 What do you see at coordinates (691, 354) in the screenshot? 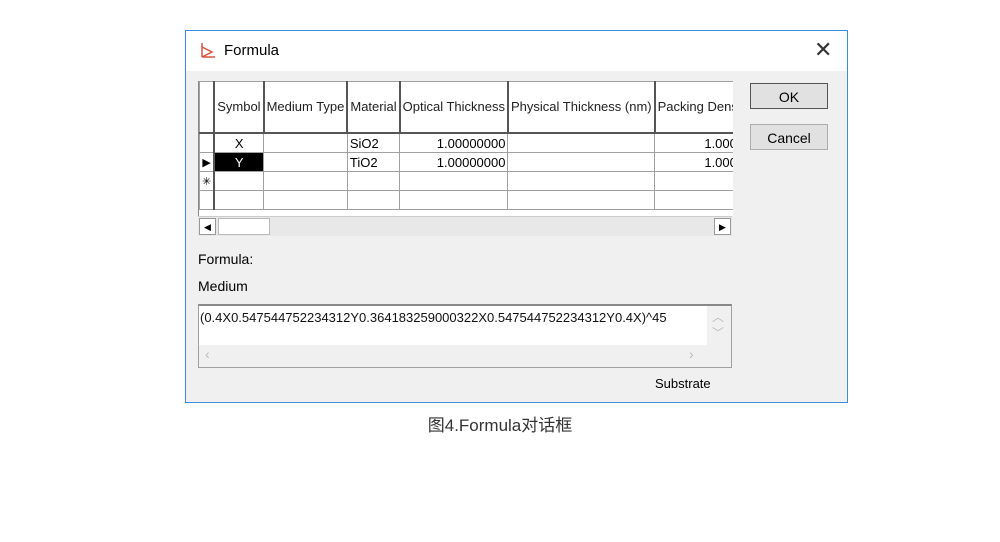
I see `scroll-right-icon: ›` at bounding box center [691, 354].